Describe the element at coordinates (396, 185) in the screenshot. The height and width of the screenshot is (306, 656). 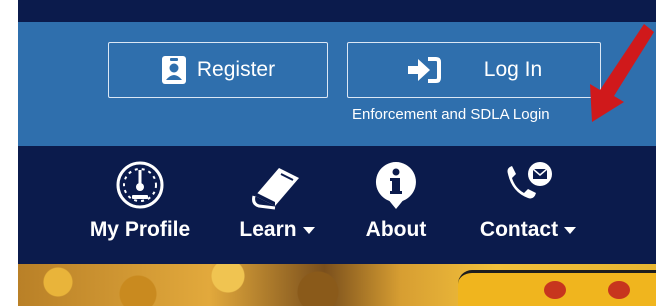
I see `info-icon` at that location.